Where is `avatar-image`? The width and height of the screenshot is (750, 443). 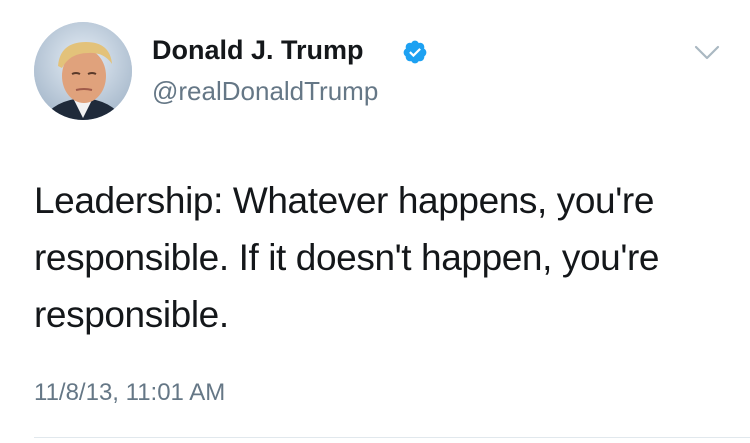 avatar-image is located at coordinates (83, 71).